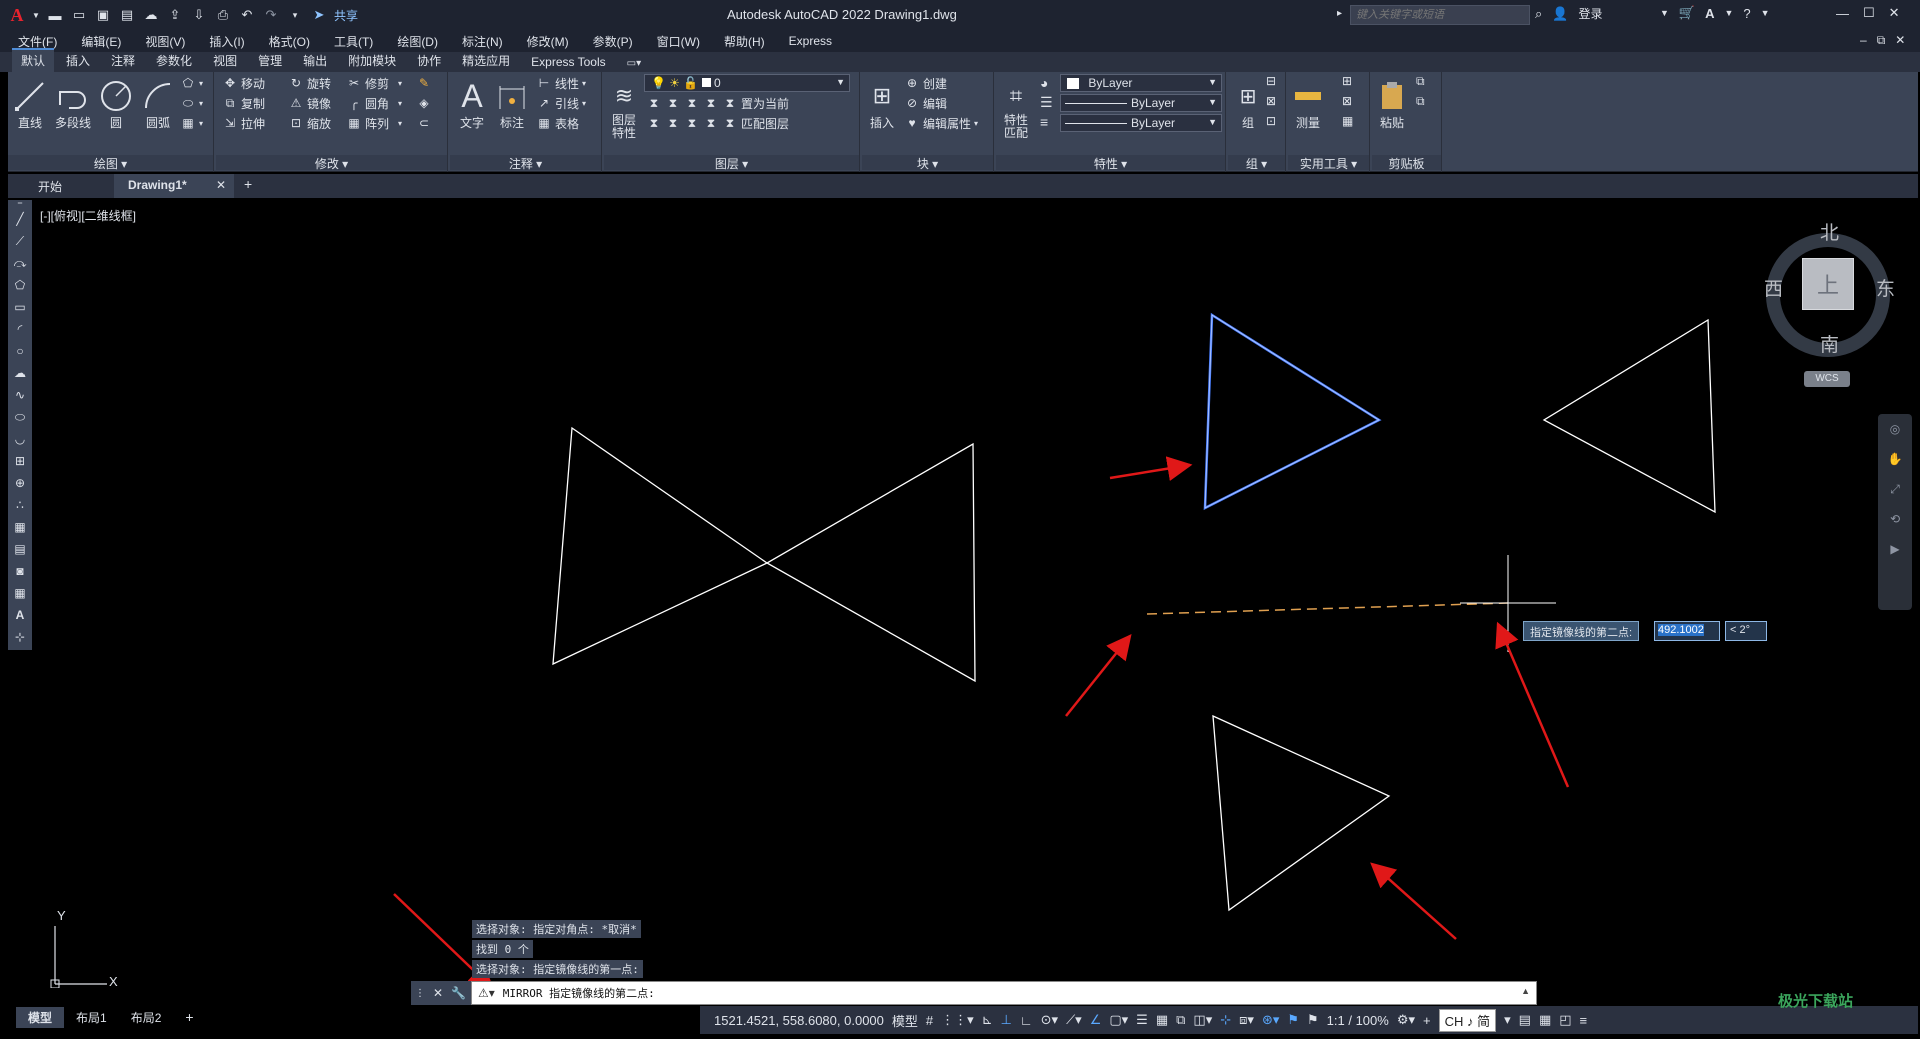 The width and height of the screenshot is (1920, 1039). What do you see at coordinates (1525, 1020) in the screenshot?
I see `isolate-objects-icon: ▤` at bounding box center [1525, 1020].